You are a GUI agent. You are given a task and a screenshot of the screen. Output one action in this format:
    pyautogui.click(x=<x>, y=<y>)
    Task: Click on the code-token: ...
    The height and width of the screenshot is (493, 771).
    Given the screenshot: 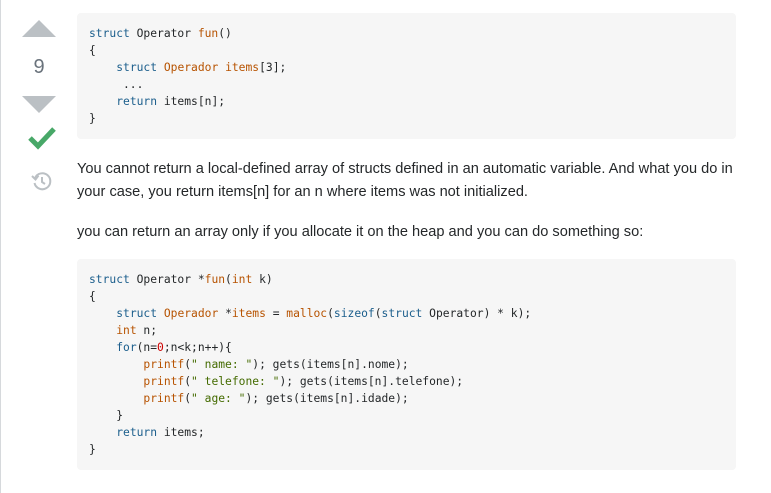 What is the action you would take?
    pyautogui.click(x=116, y=84)
    